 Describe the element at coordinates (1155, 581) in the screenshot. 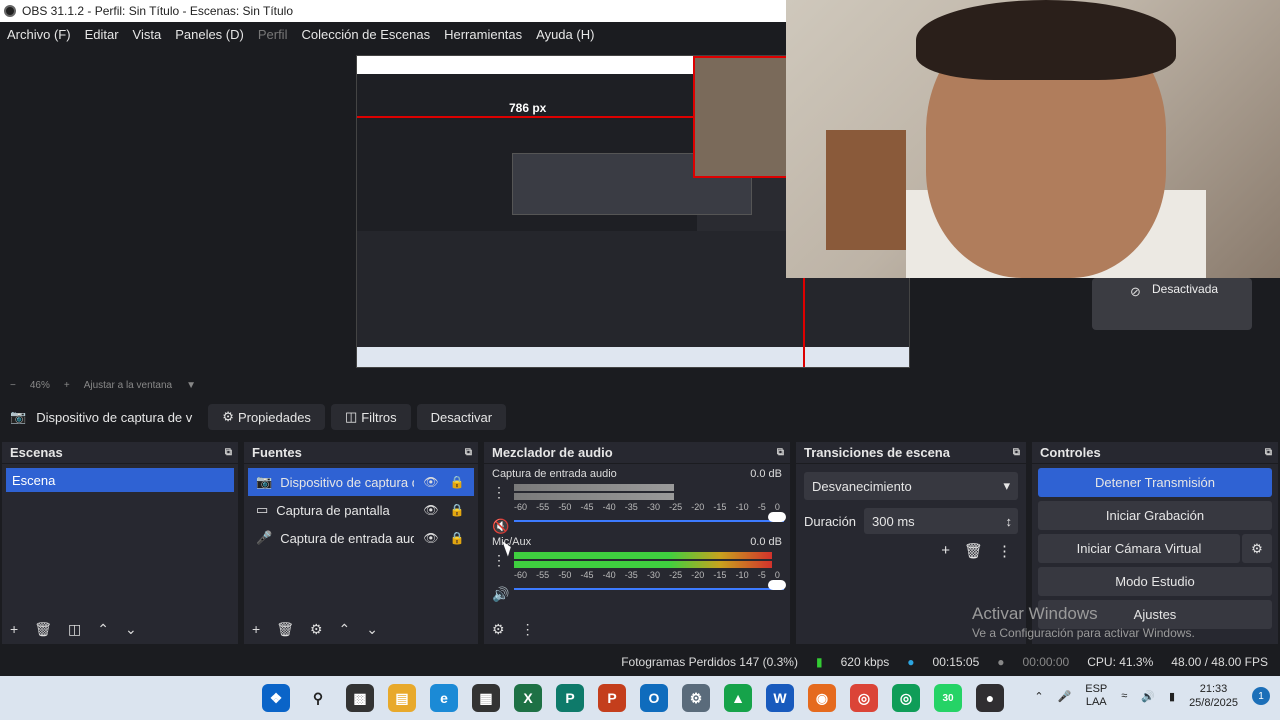

I see `studio-mode-button: Modo Estudio` at that location.